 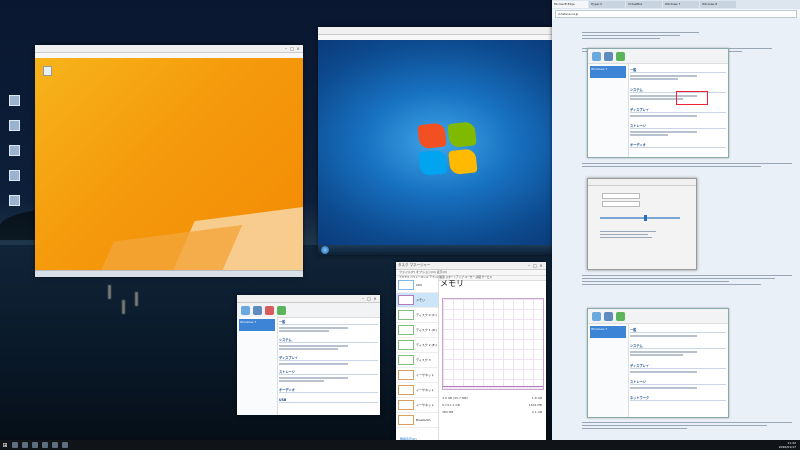 What do you see at coordinates (644, 4) in the screenshot?
I see `tab-3: VirtualBox` at bounding box center [644, 4].